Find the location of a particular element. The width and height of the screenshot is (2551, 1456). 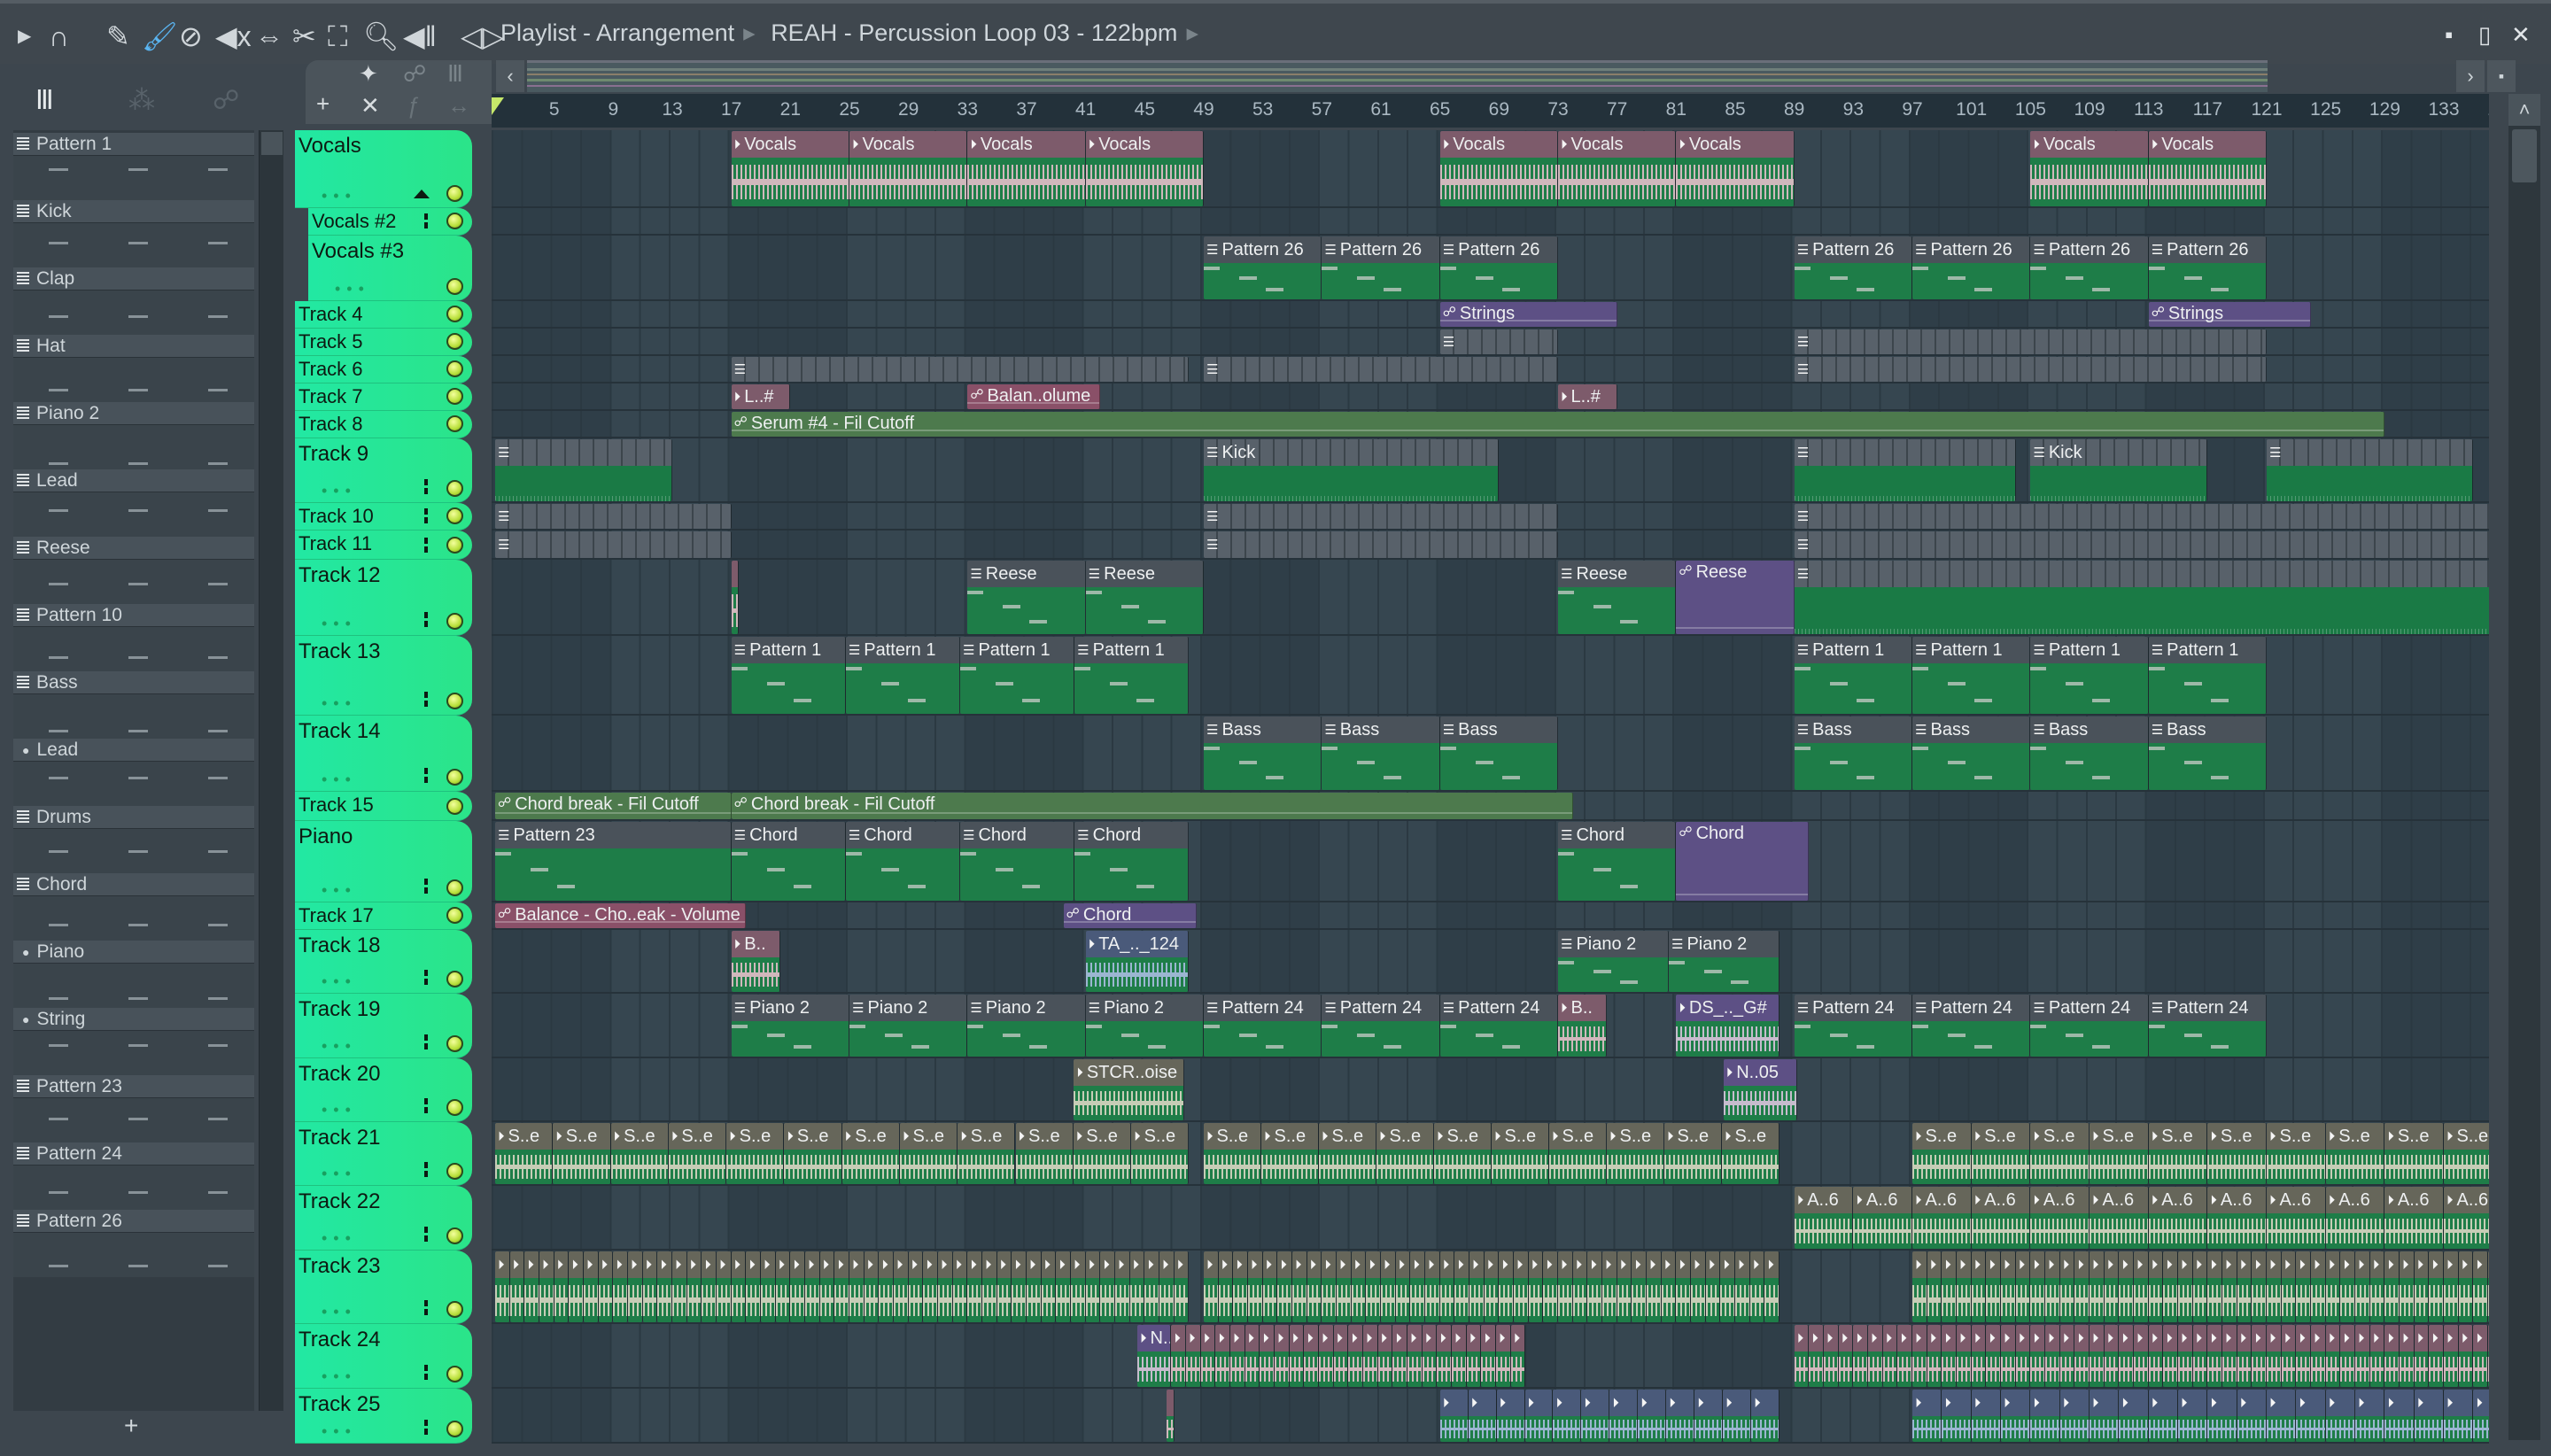

pattern-item: Pattern 24 is located at coordinates (133, 1176).